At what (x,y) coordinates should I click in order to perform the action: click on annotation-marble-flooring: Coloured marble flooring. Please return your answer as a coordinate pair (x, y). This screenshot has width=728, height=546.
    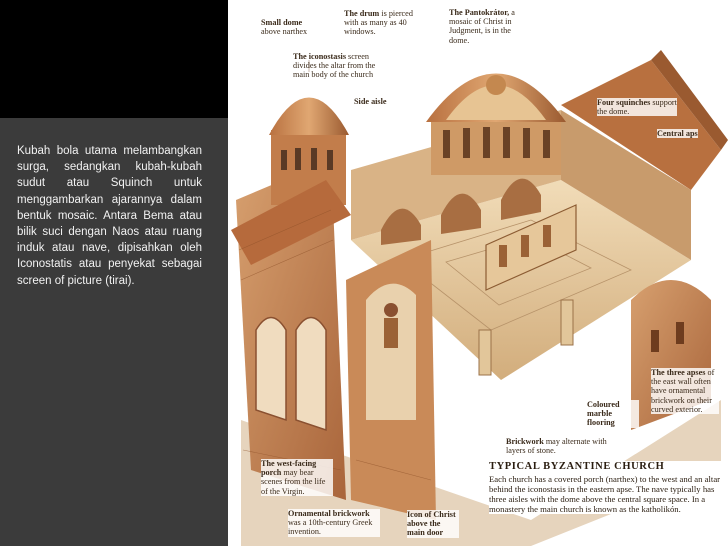
    Looking at the image, I should click on (613, 414).